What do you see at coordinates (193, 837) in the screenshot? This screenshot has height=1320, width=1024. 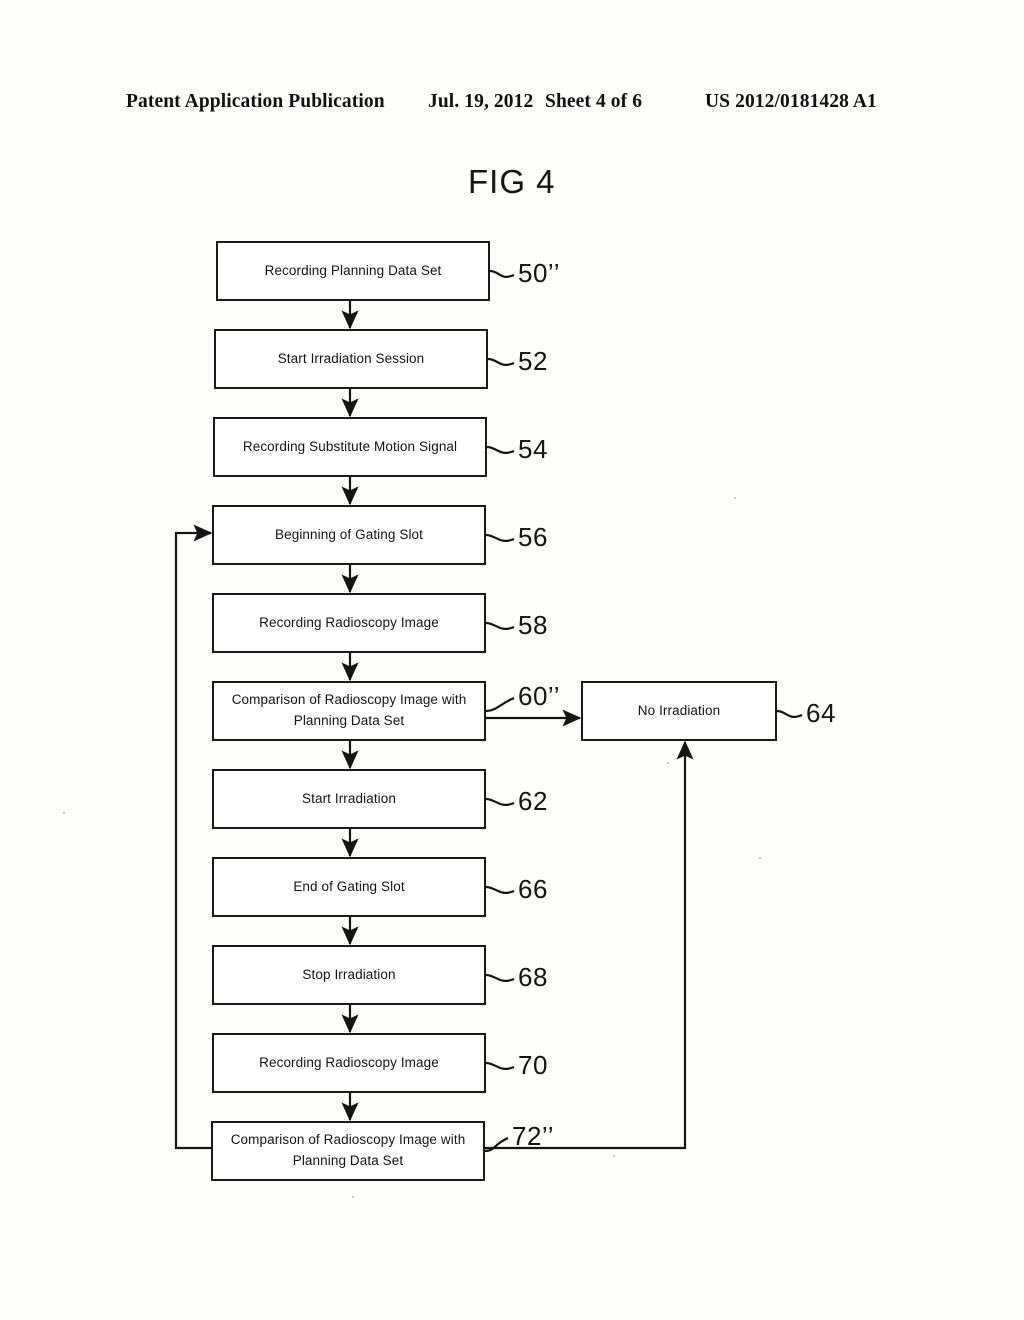 I see `connector-72-to-56-feedback` at bounding box center [193, 837].